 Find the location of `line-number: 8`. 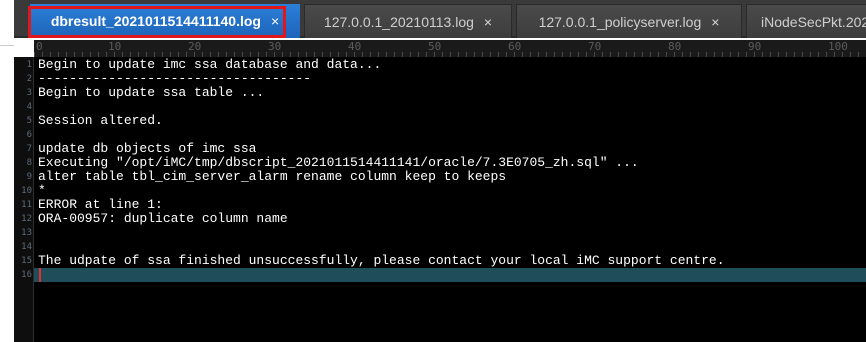

line-number: 8 is located at coordinates (29, 163).